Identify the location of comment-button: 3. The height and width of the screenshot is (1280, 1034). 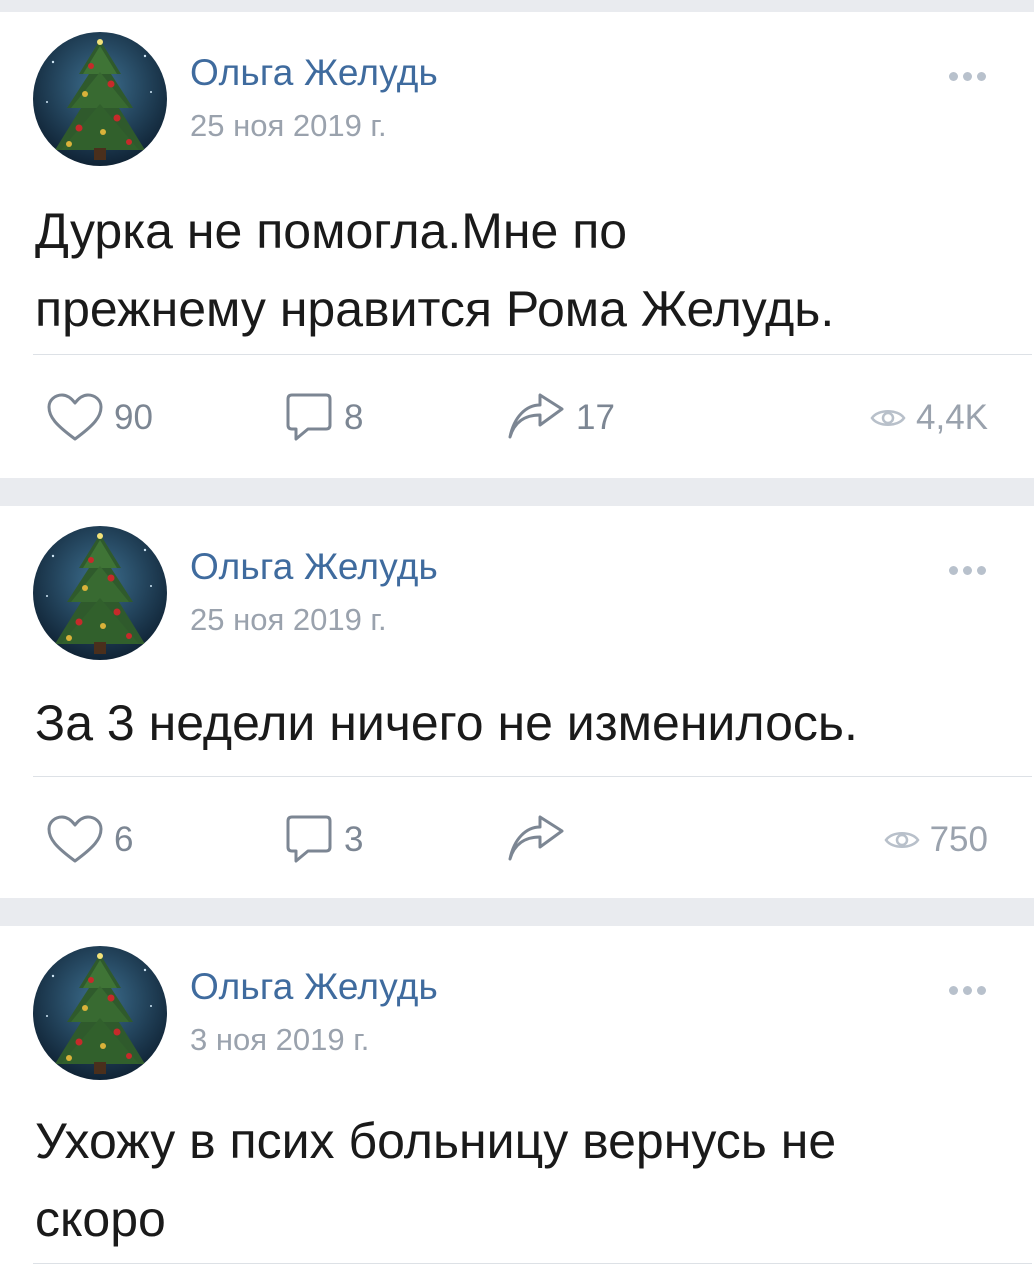
(323, 840).